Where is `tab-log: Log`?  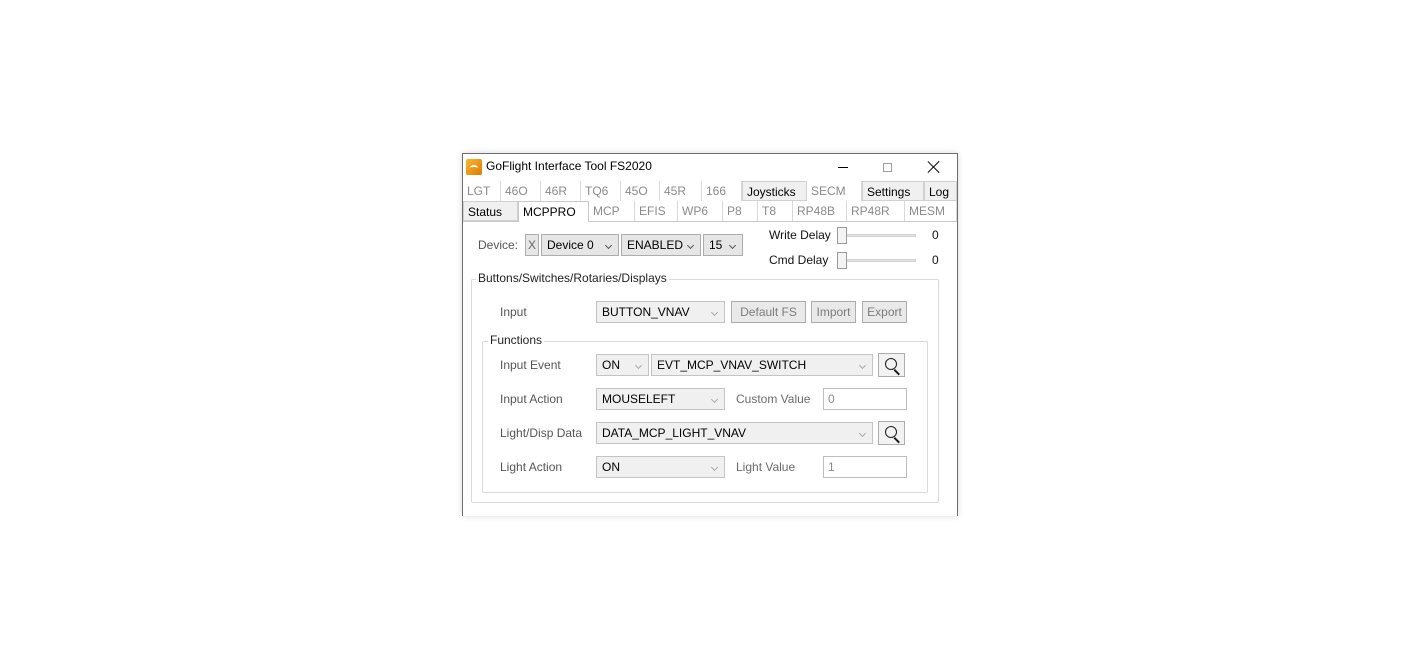 tab-log: Log is located at coordinates (940, 191).